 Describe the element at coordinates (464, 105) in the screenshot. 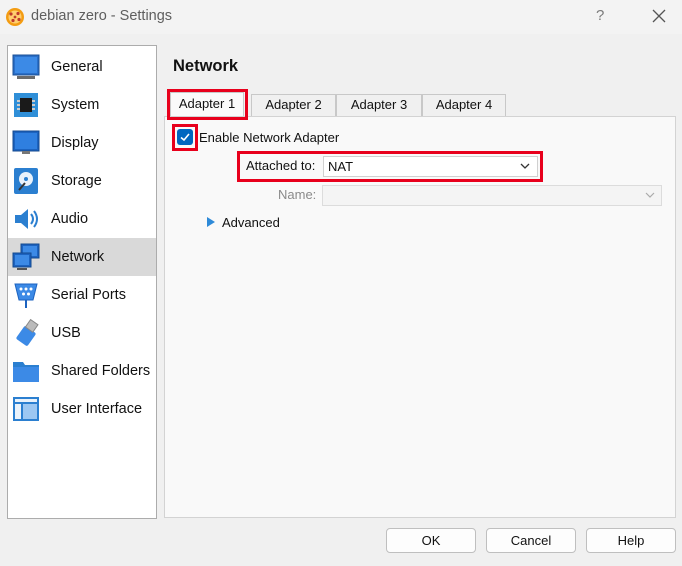

I see `tab-adapter-4: Adapter 4` at that location.